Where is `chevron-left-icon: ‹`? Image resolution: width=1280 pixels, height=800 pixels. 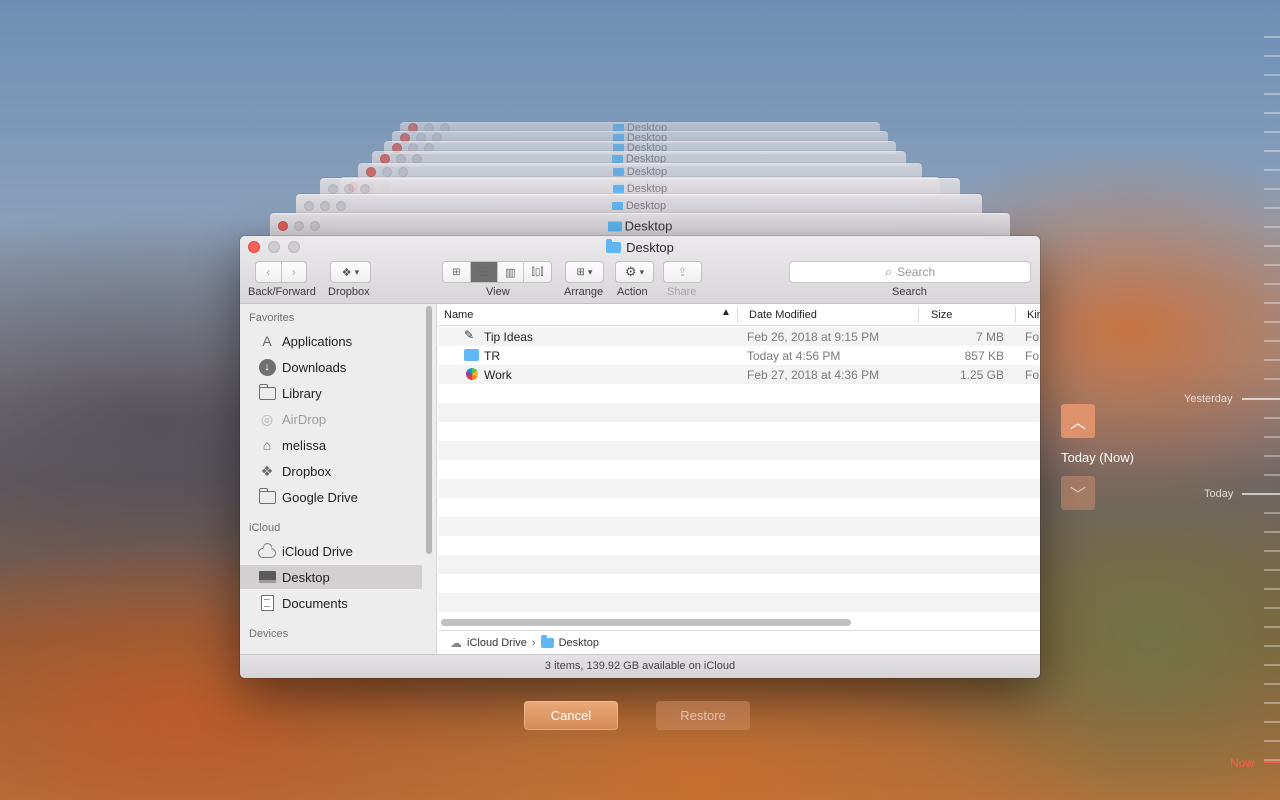 chevron-left-icon: ‹ is located at coordinates (268, 272).